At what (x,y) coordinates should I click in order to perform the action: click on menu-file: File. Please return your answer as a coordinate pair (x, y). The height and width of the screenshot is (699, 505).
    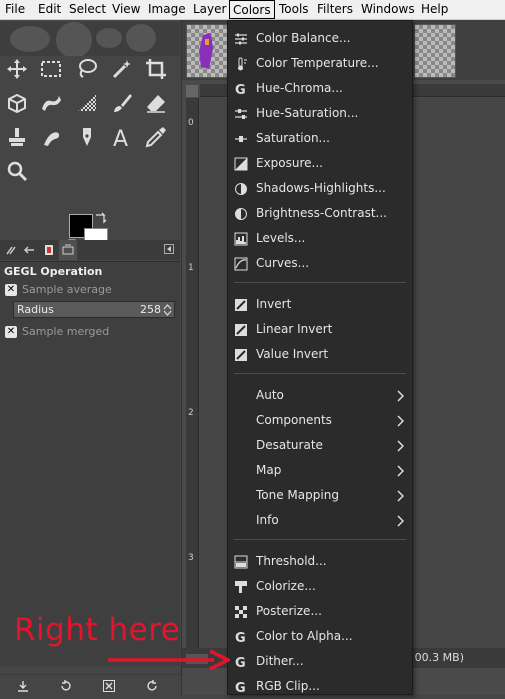
    Looking at the image, I should click on (15, 9).